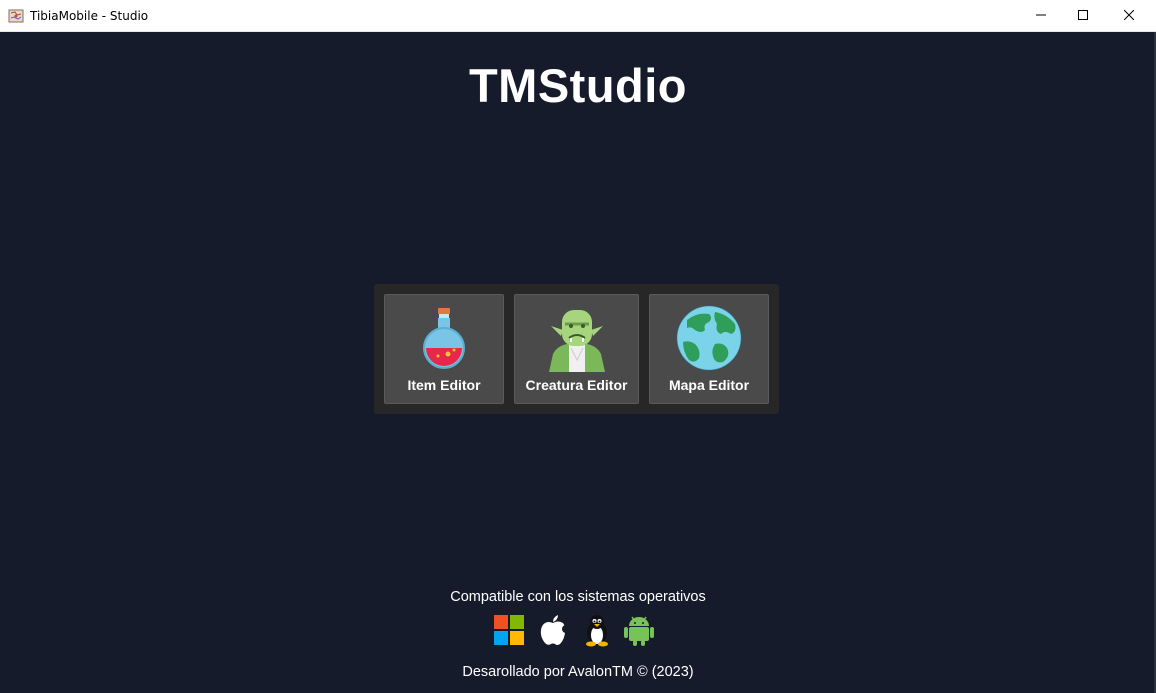 This screenshot has height=693, width=1156. Describe the element at coordinates (578, 85) in the screenshot. I see `page-title: TMStudio` at that location.